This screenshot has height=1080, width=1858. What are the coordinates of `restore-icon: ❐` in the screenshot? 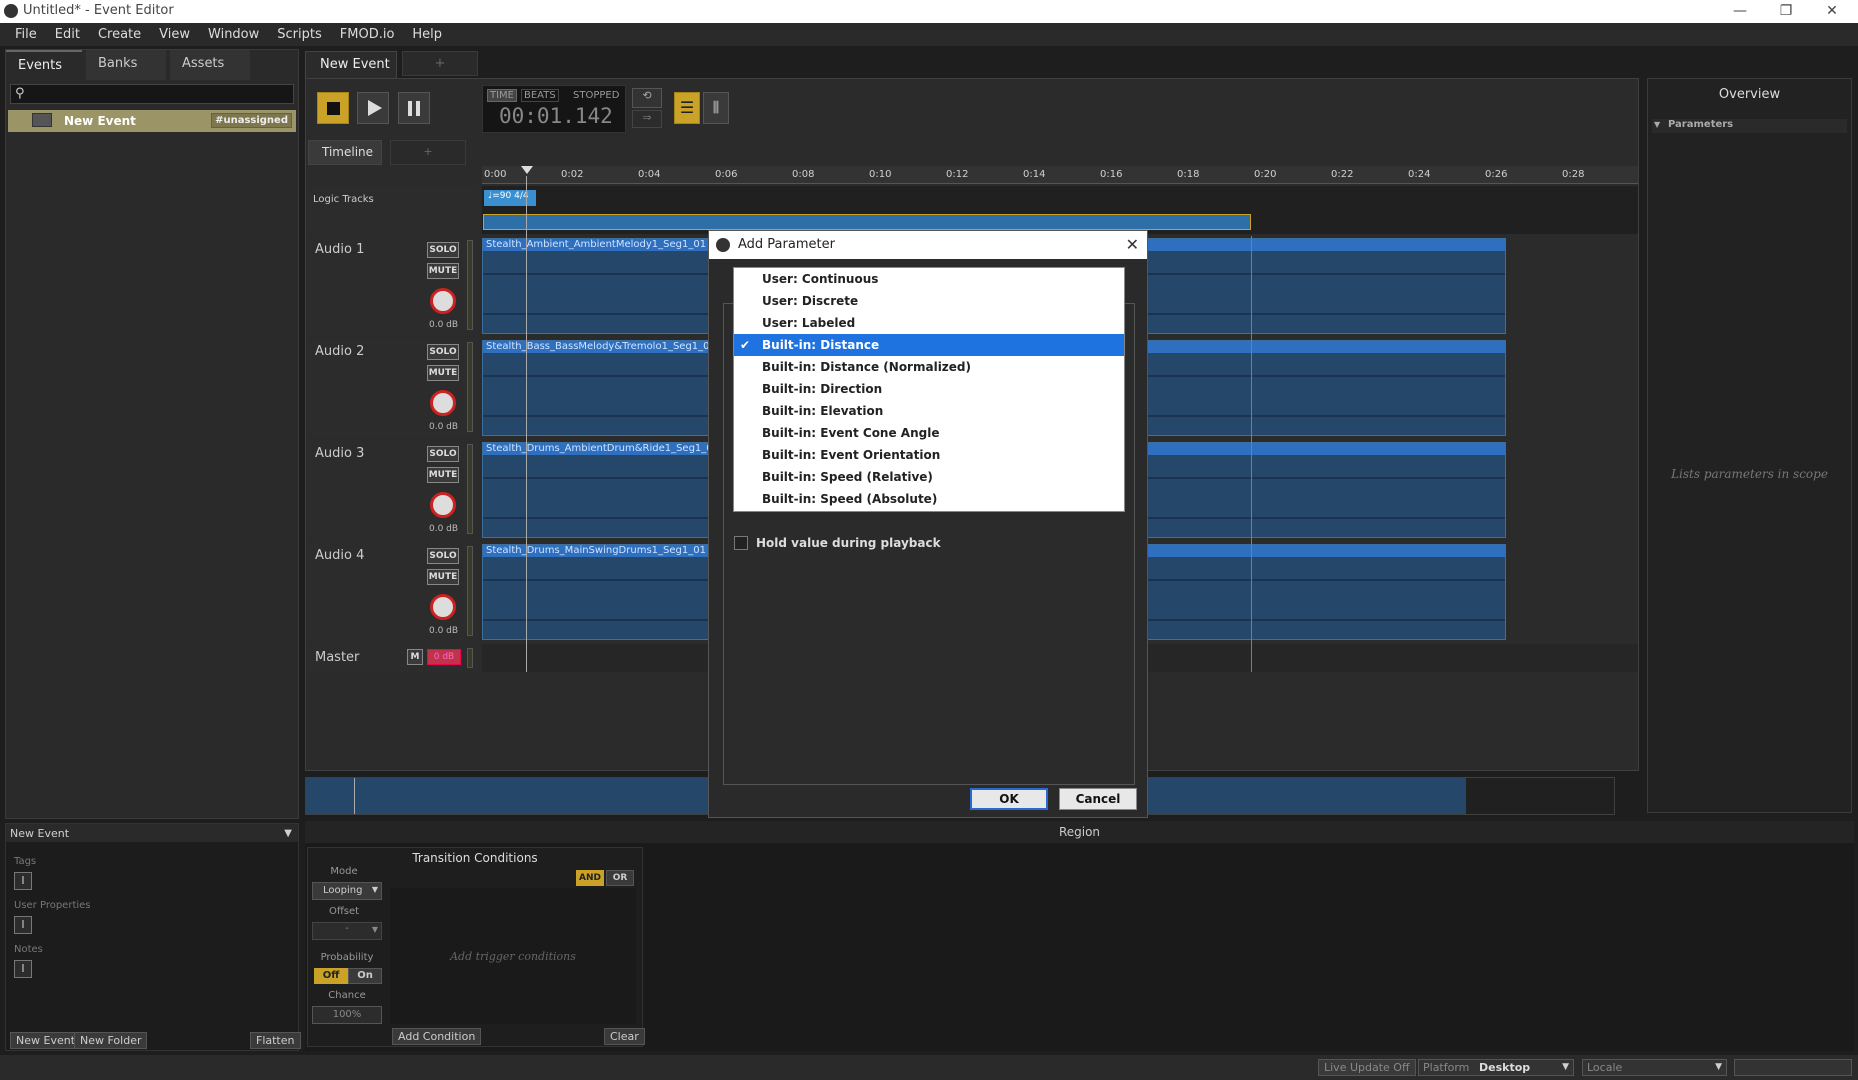 It's located at (1786, 11).